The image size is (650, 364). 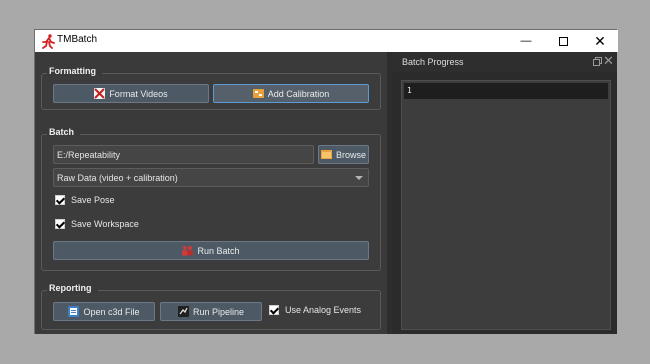 What do you see at coordinates (597, 61) in the screenshot?
I see `float-dock-icon` at bounding box center [597, 61].